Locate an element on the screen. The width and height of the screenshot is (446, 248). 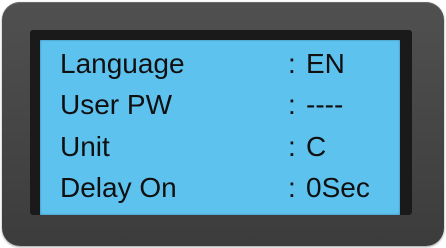
menu-row-unit: Unit : C is located at coordinates (220, 147).